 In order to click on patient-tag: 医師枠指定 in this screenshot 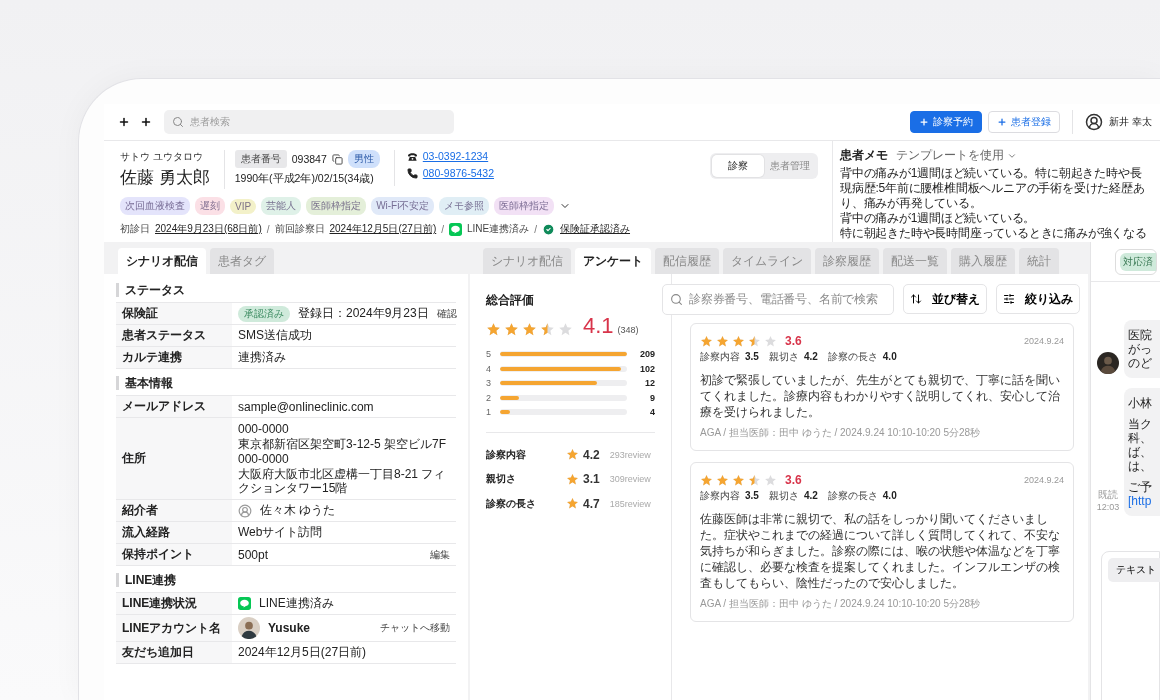, I will do `click(524, 206)`.